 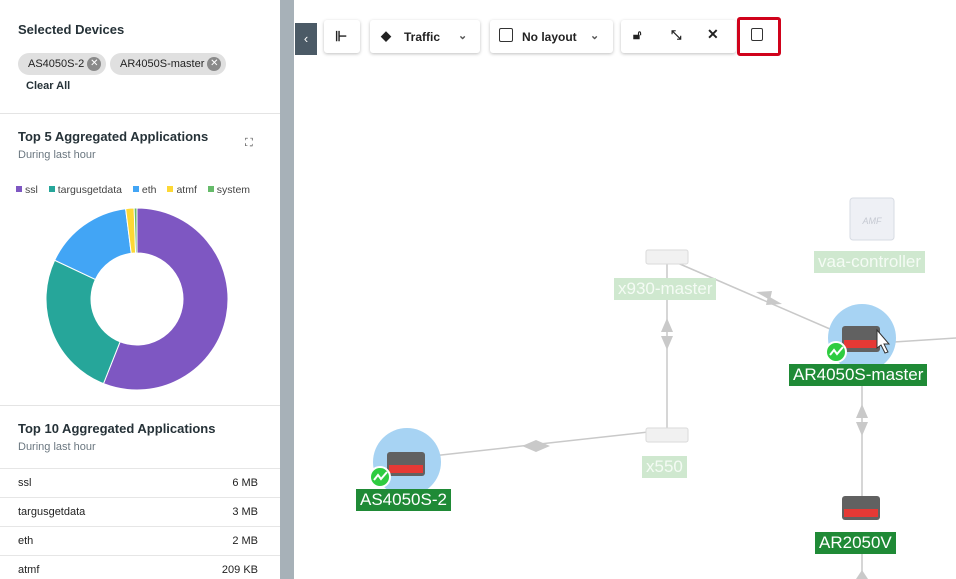 I want to click on table-row: targusgetdata 3 MB, so click(x=140, y=512).